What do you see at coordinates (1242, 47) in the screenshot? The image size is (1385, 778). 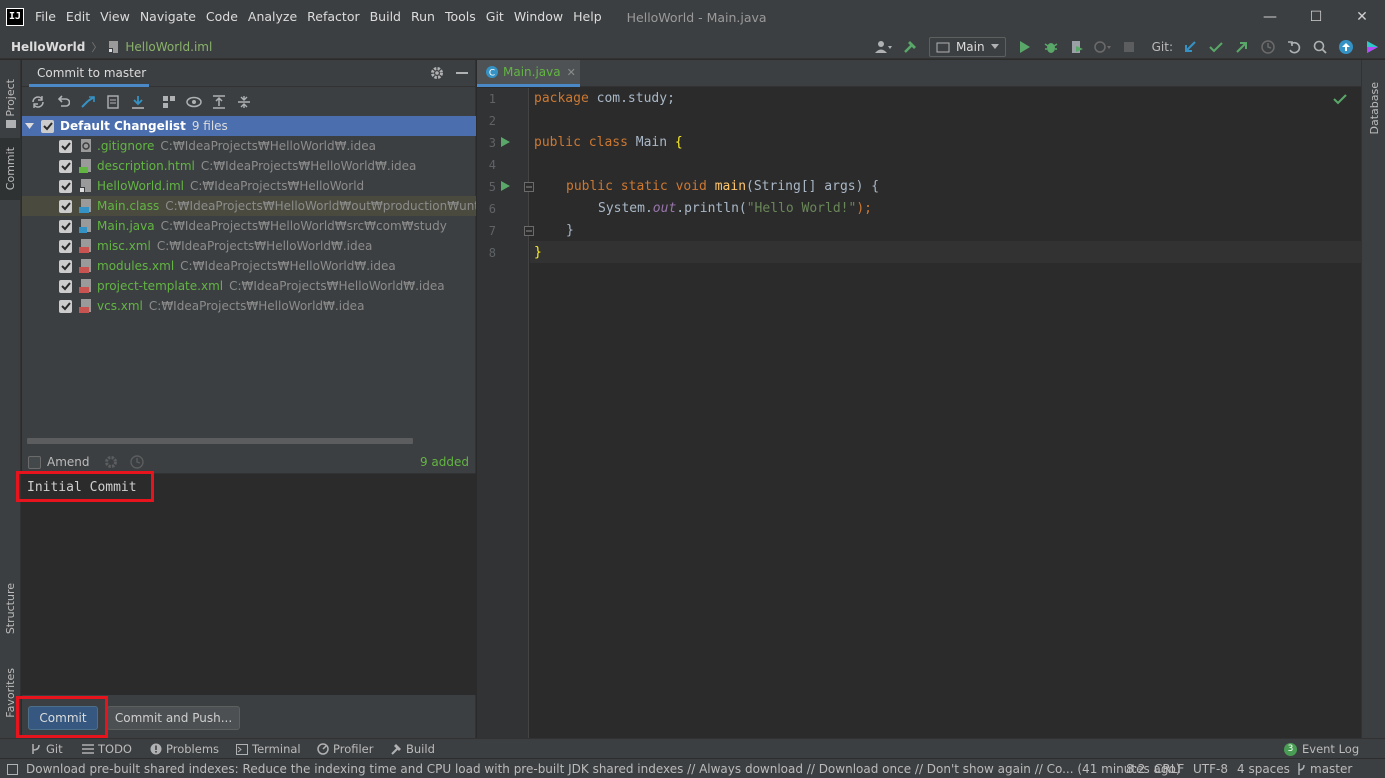 I see `git-push-icon` at bounding box center [1242, 47].